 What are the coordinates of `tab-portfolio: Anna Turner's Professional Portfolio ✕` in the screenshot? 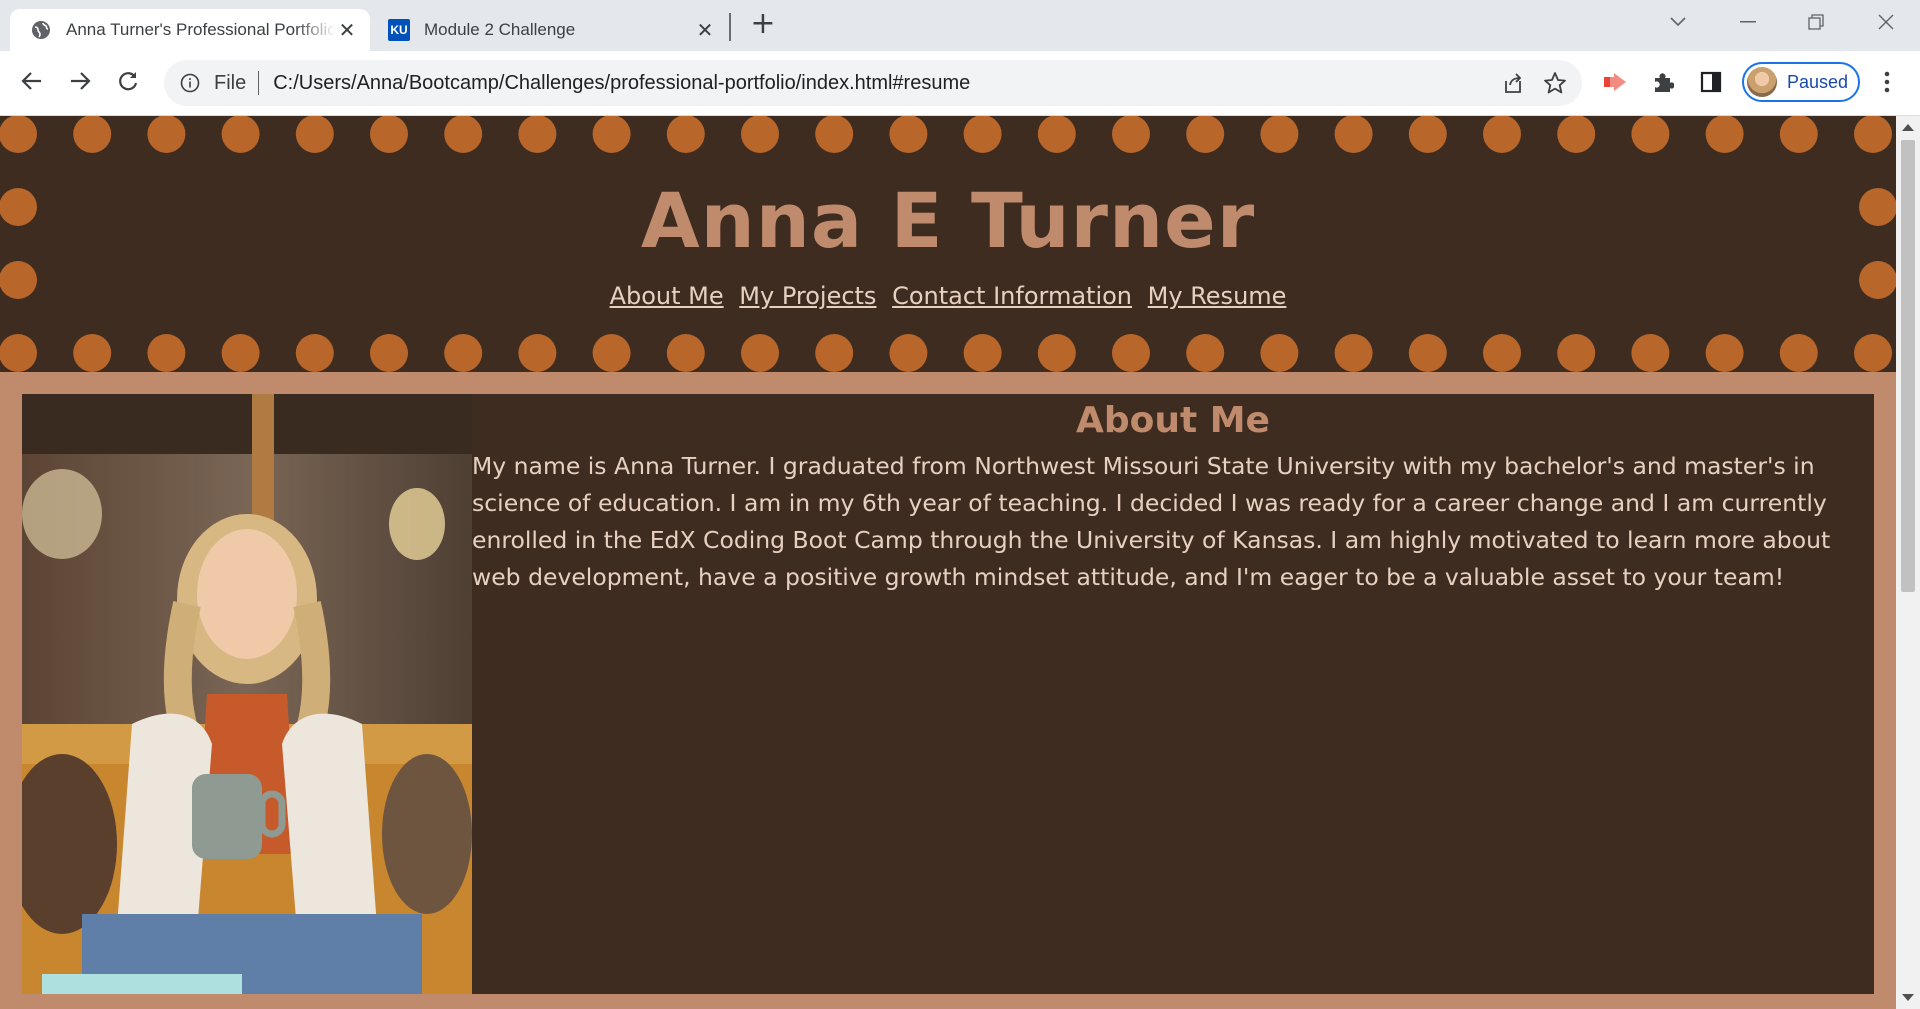 It's located at (190, 30).